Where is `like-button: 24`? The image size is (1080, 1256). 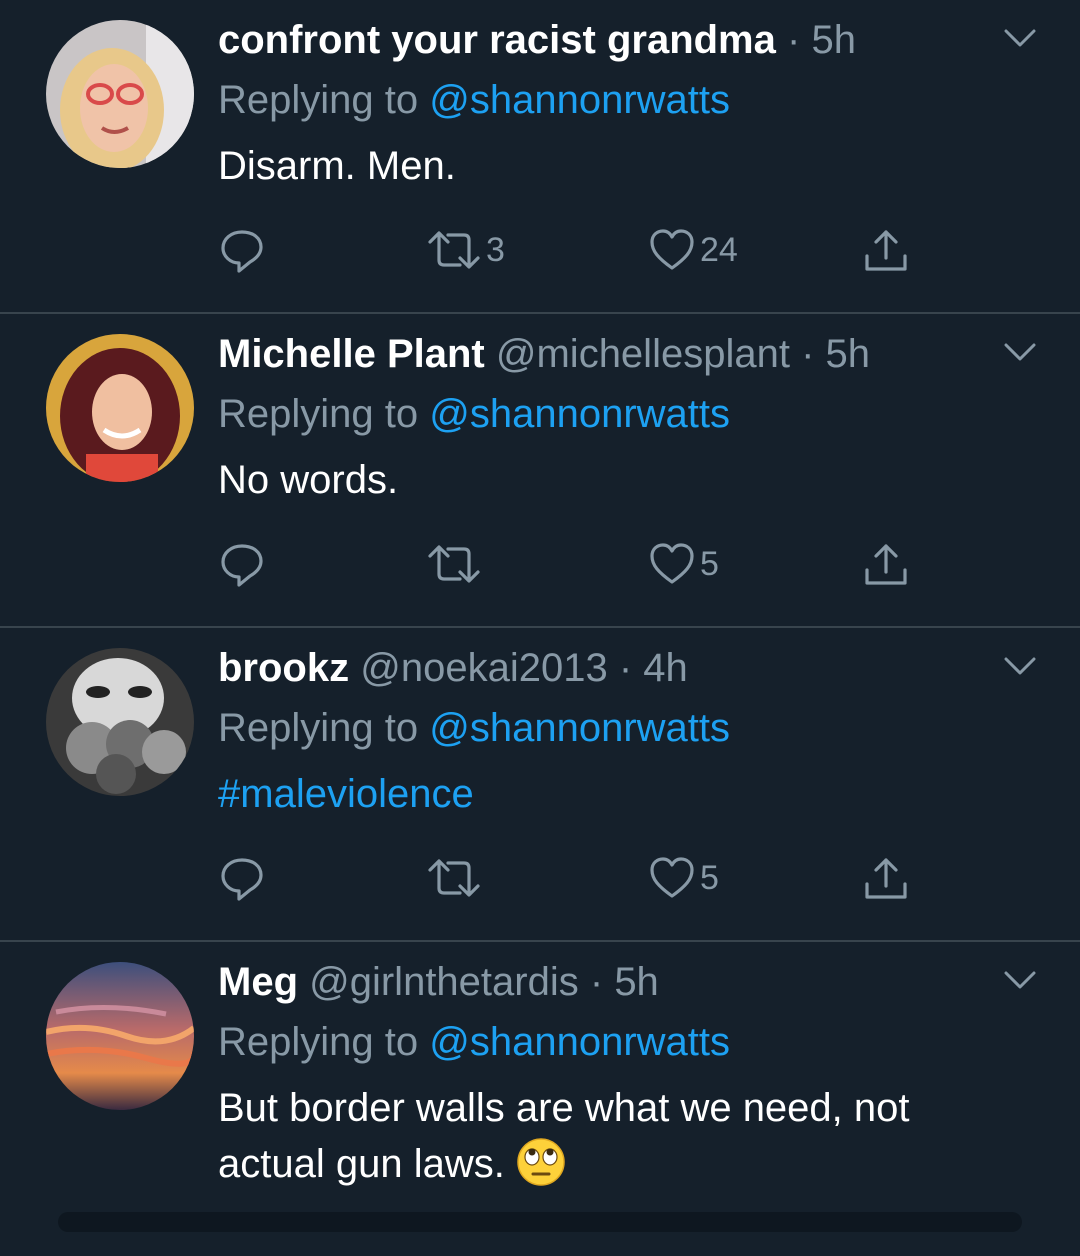 like-button: 24 is located at coordinates (693, 250).